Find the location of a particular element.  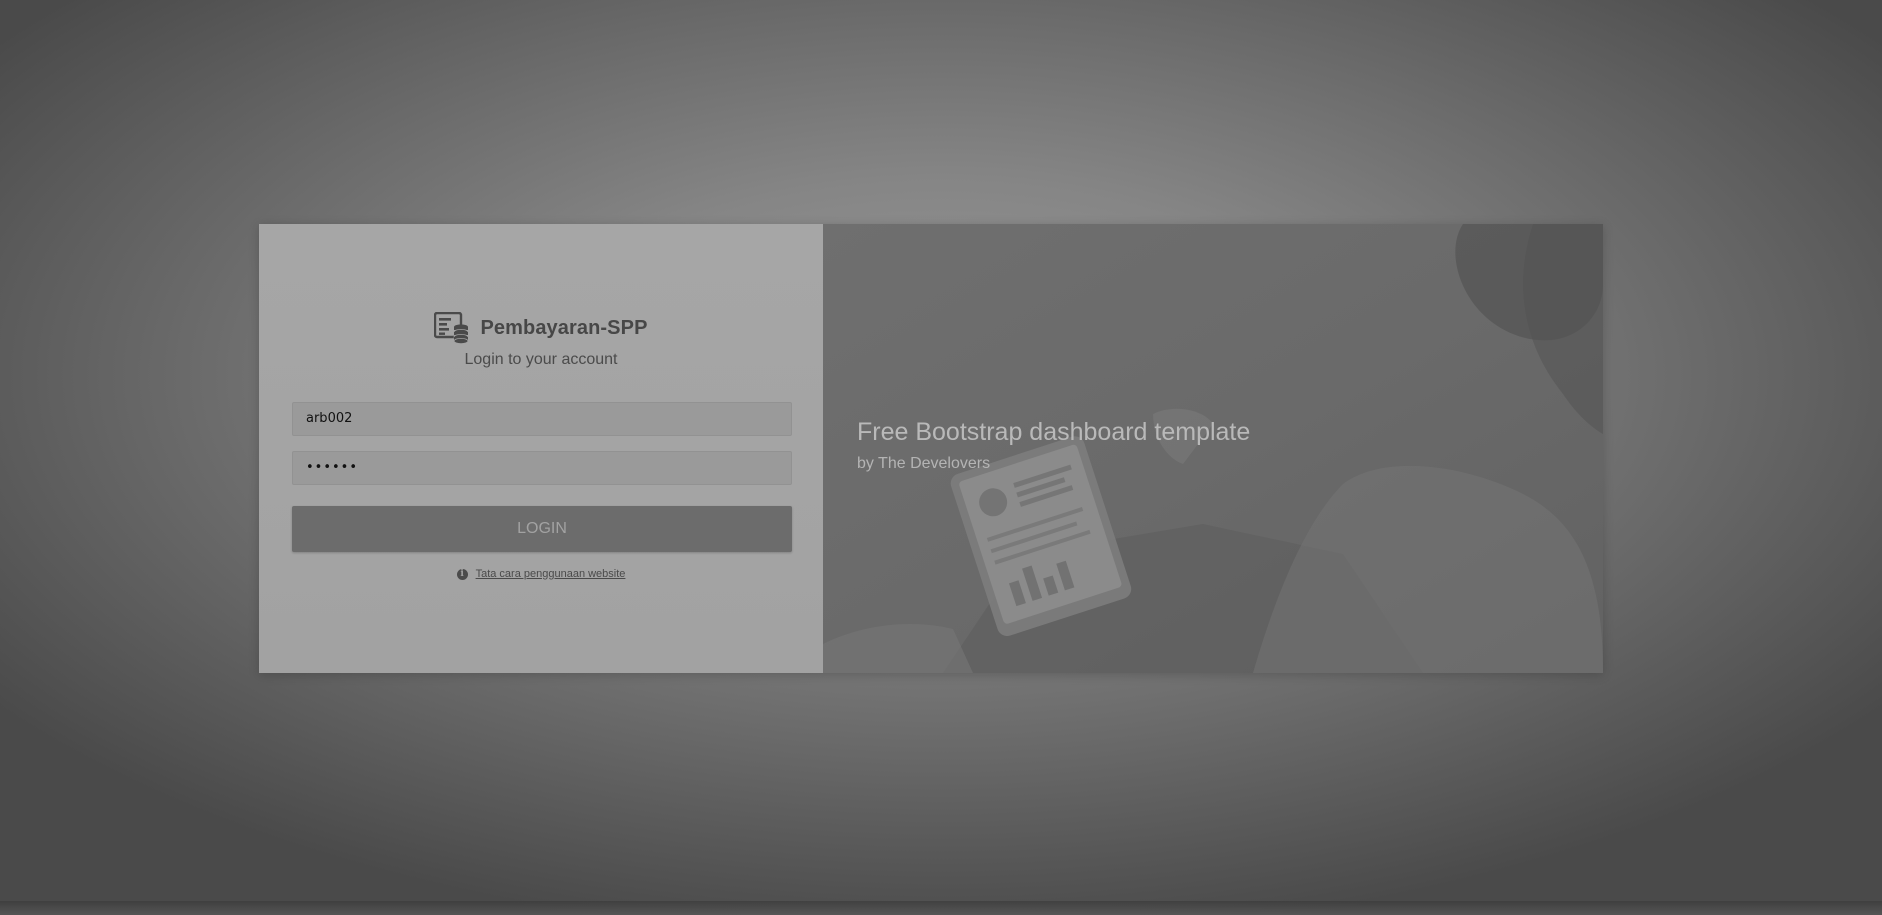

login-button: LOGIN is located at coordinates (542, 529).